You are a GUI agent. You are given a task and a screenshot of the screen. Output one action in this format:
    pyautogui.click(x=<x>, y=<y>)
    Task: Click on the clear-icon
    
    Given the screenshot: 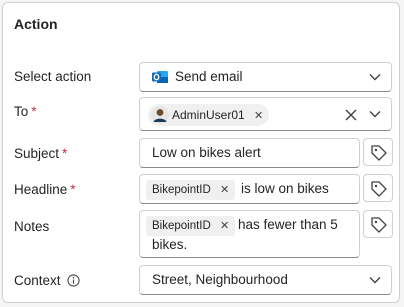 What is the action you would take?
    pyautogui.click(x=351, y=115)
    